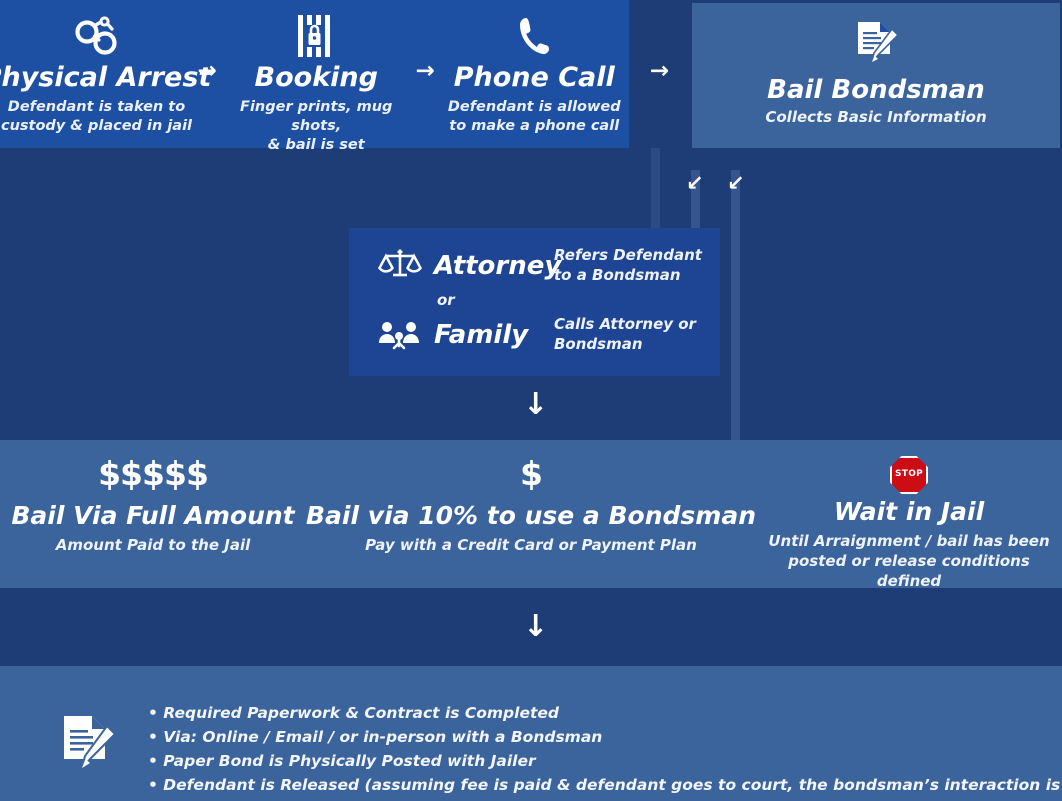 The width and height of the screenshot is (1062, 801). I want to click on step-title: Phone Call, so click(534, 77).